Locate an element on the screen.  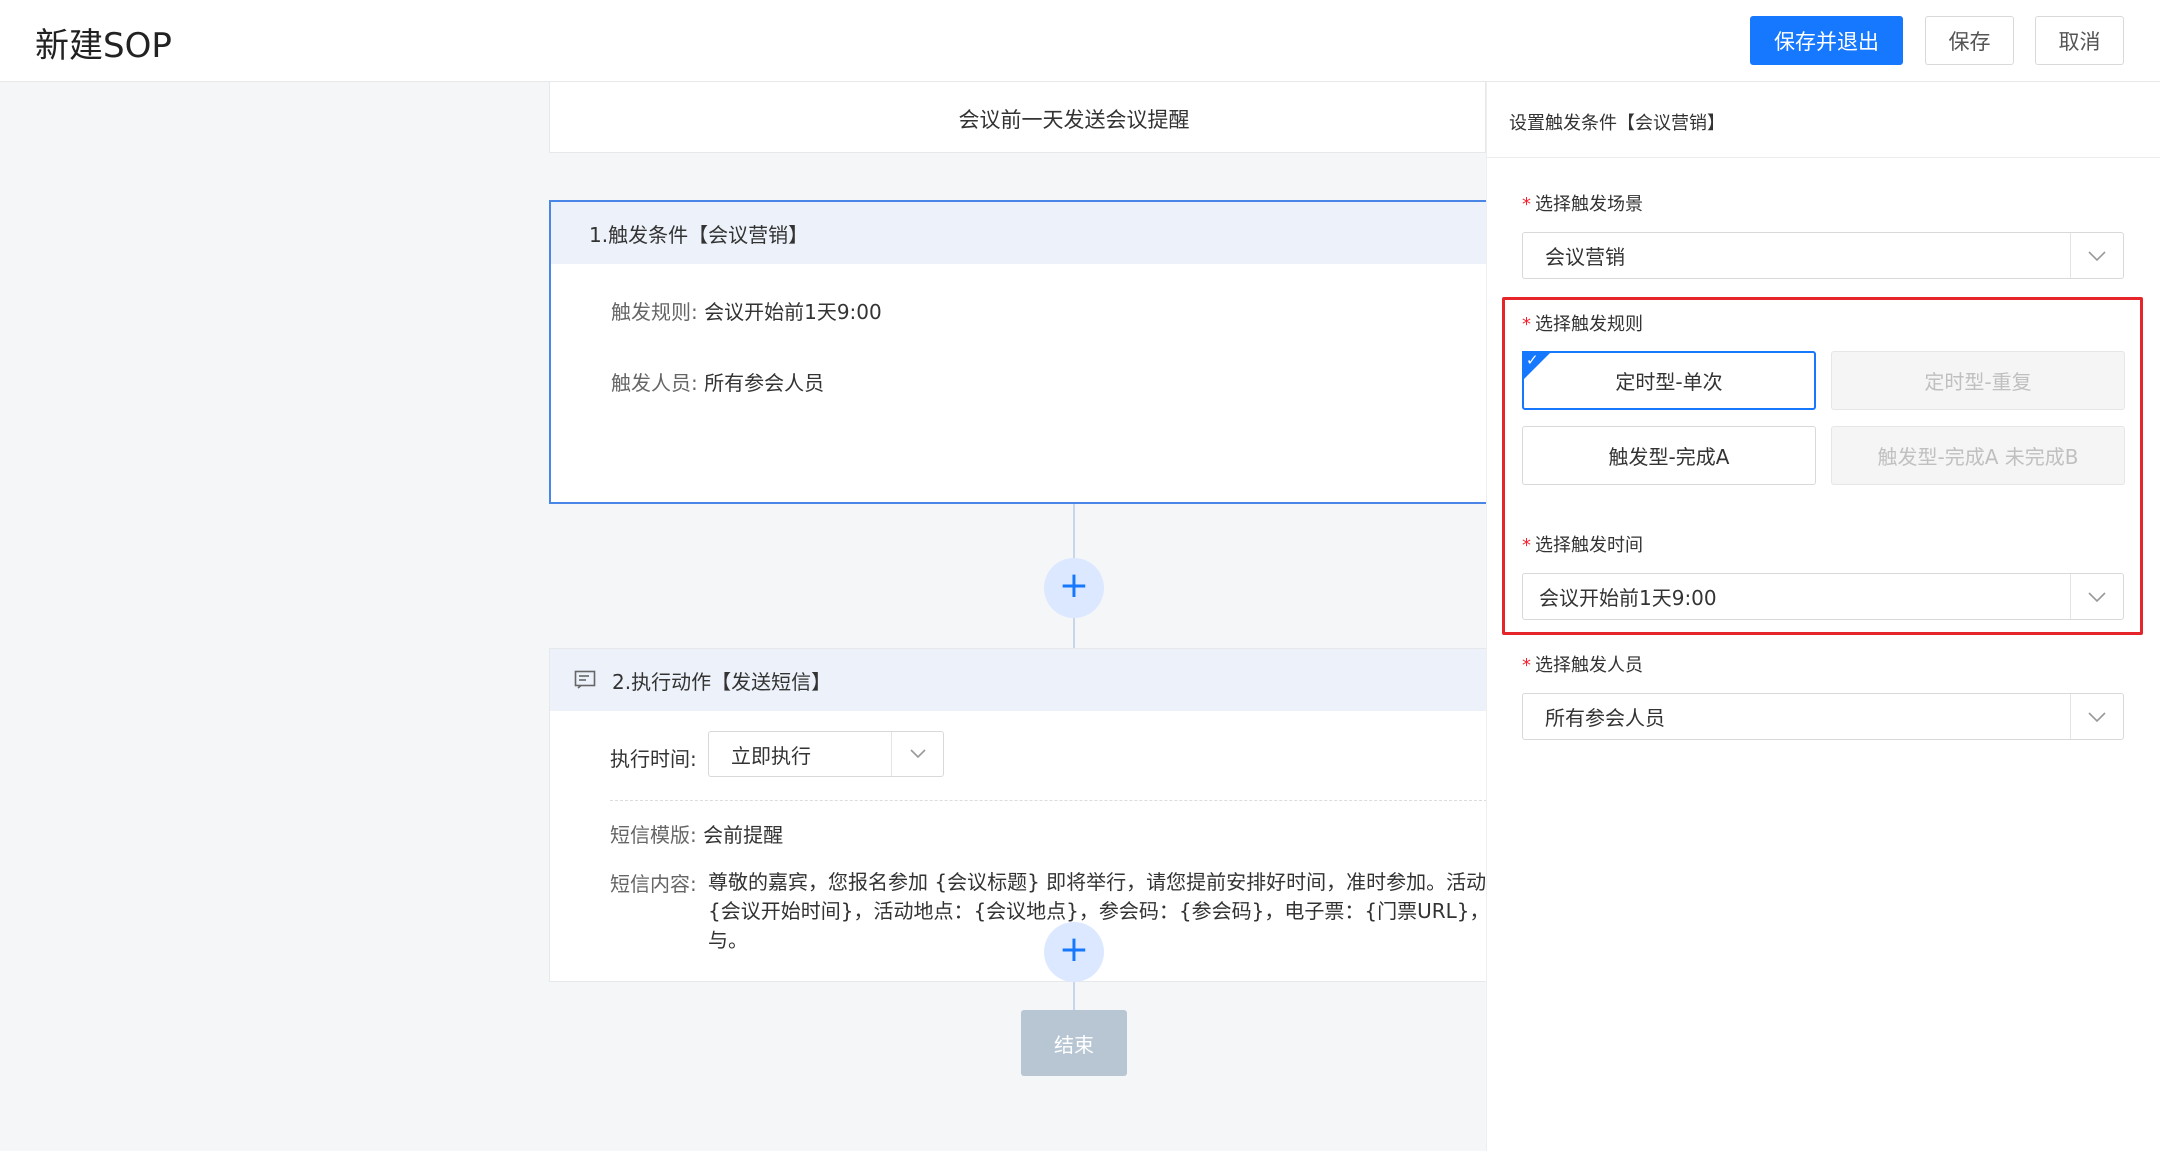
exec-time-label: 执行时间: is located at coordinates (653, 759).